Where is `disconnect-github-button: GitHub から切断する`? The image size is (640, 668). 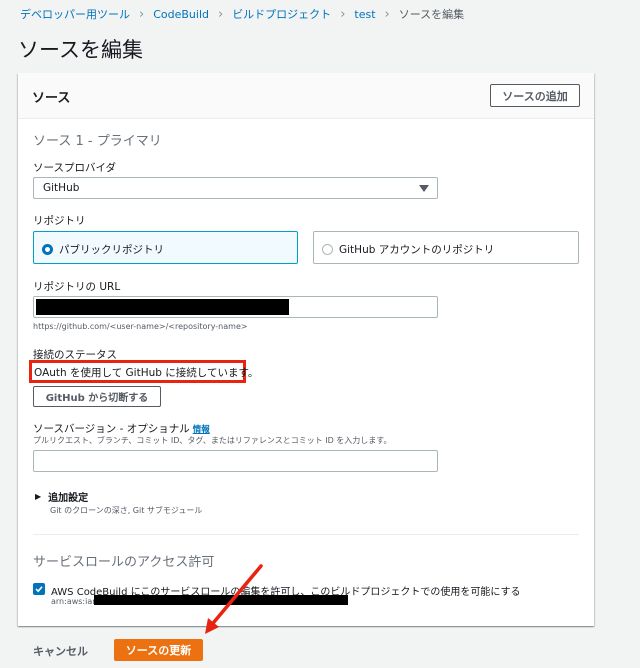 disconnect-github-button: GitHub から切断する is located at coordinates (97, 396).